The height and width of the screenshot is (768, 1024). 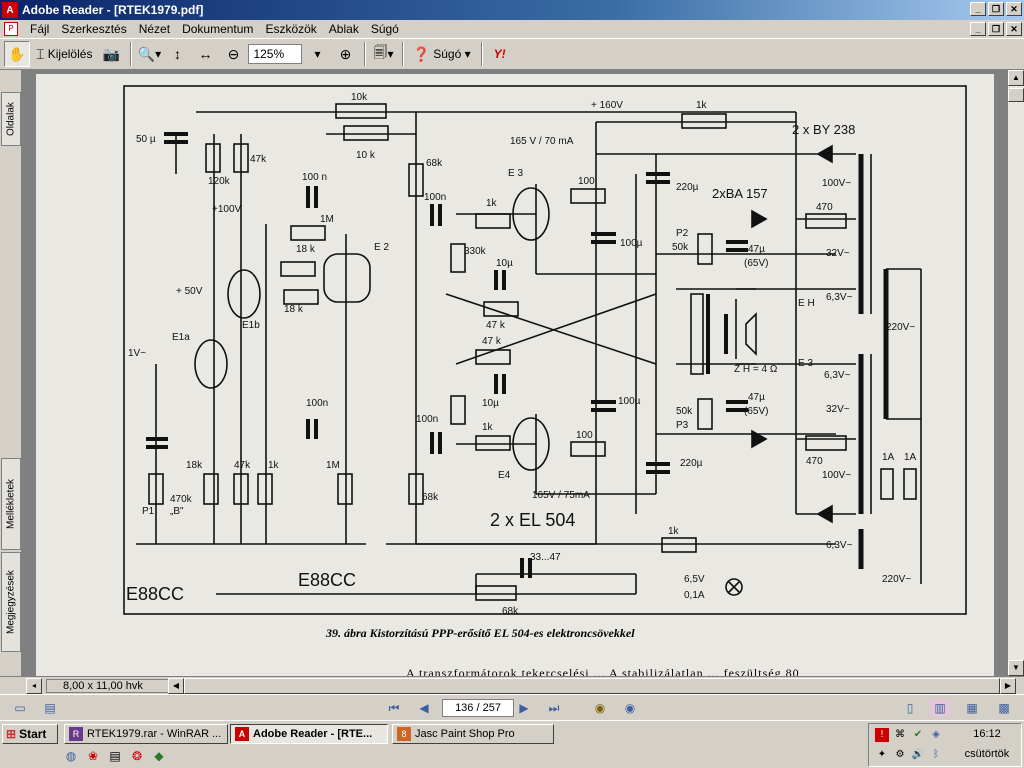 What do you see at coordinates (205, 54) in the screenshot?
I see `fit-width-button: ↔` at bounding box center [205, 54].